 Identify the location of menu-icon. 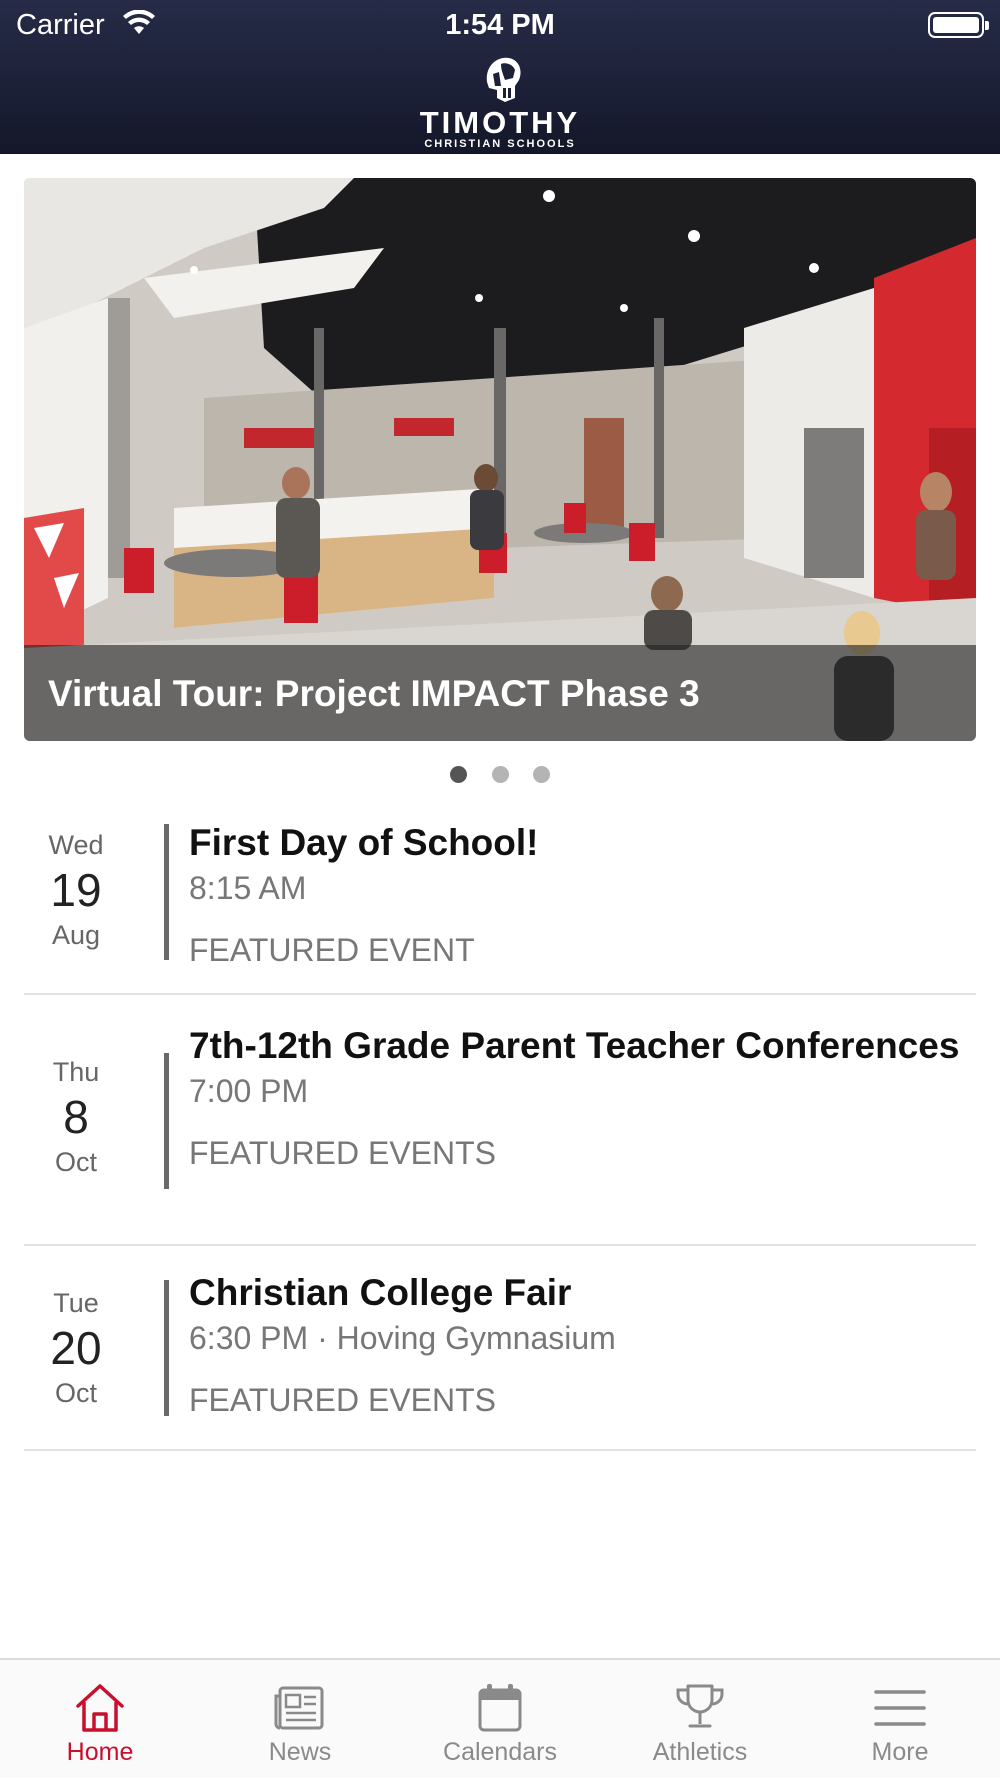
(900, 1708).